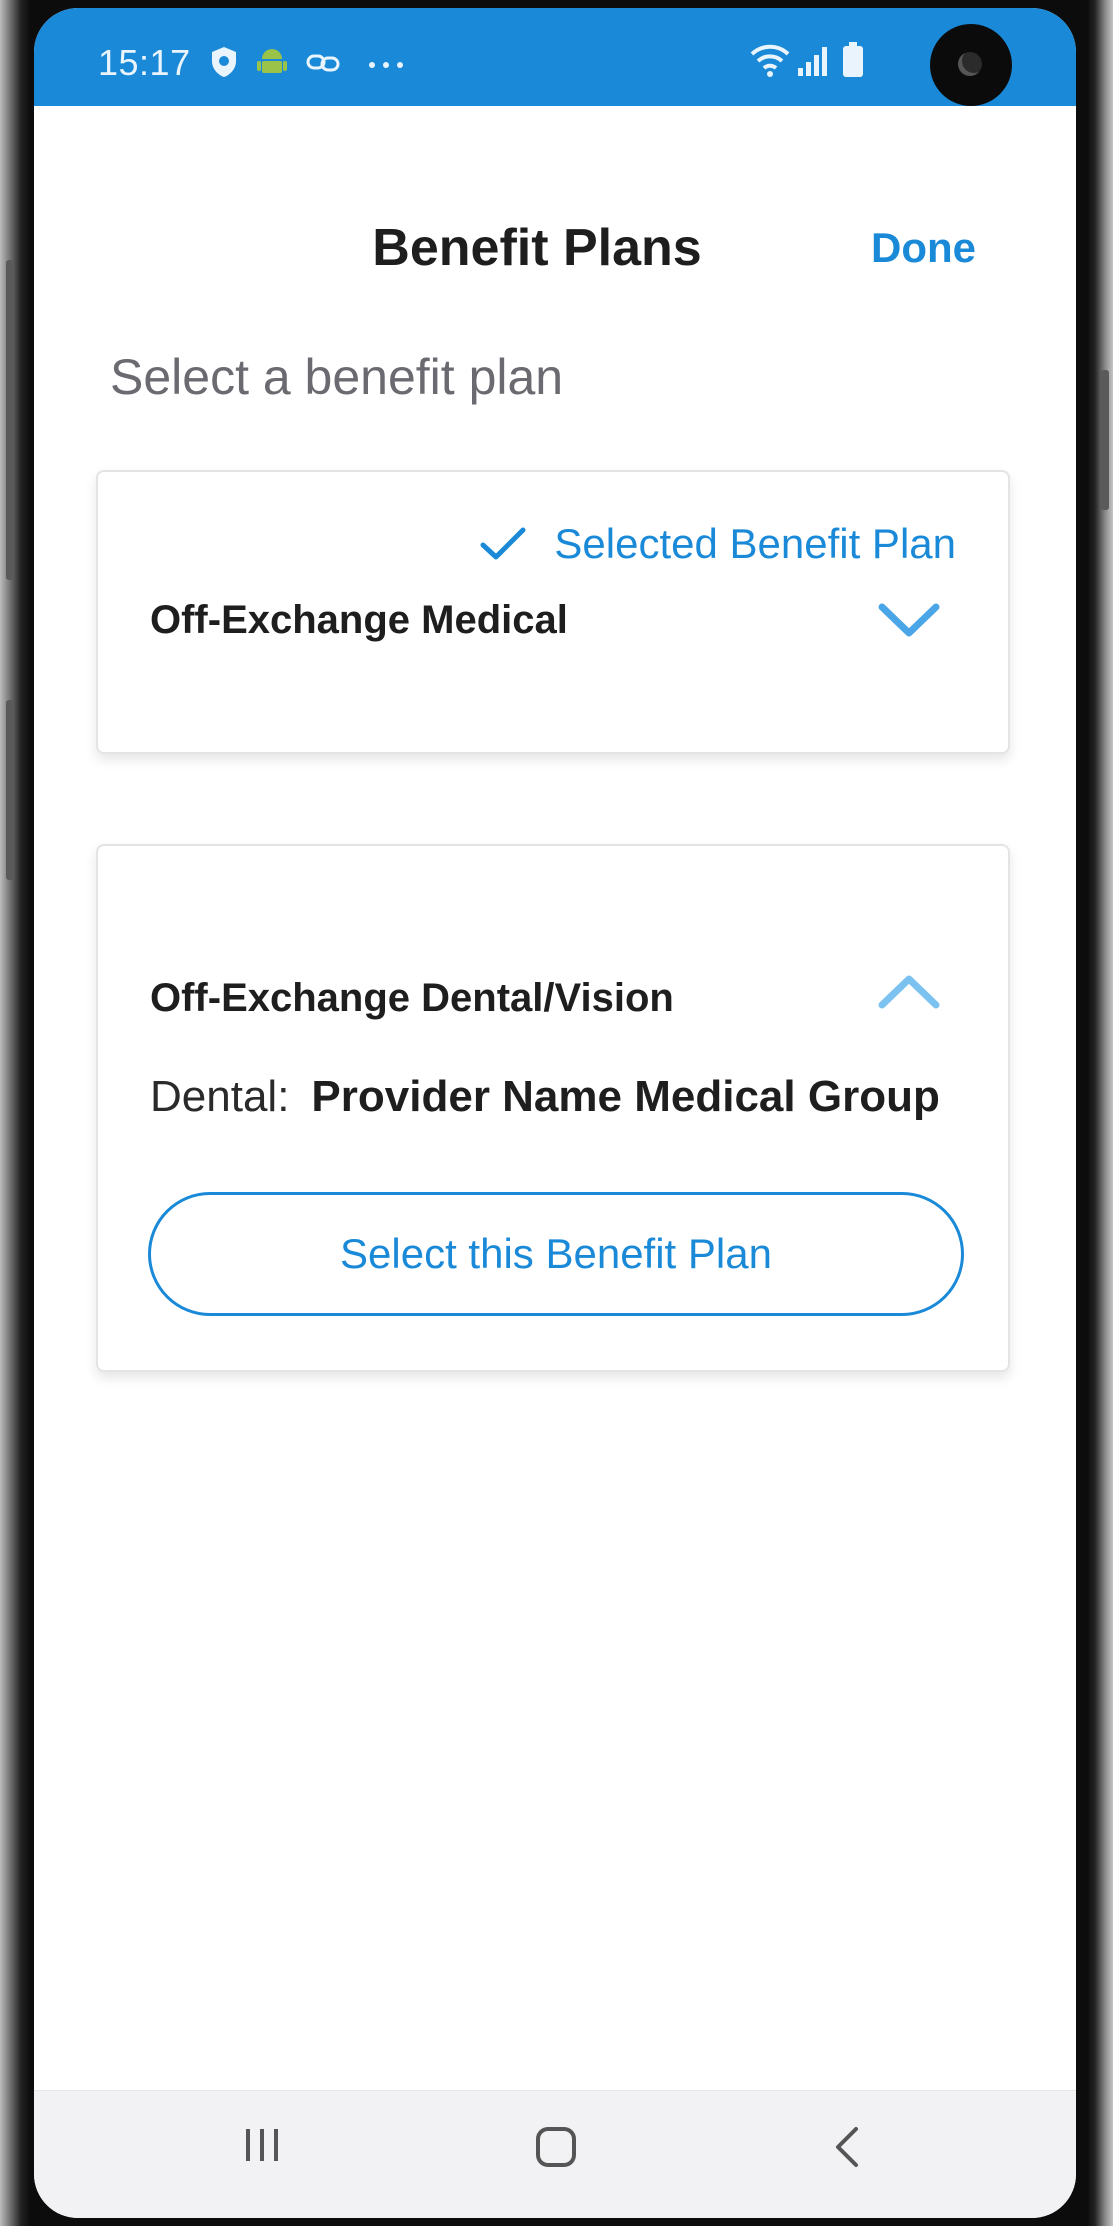 This screenshot has width=1113, height=2226. I want to click on select-benefit-plan-button: Select this Benefit Plan, so click(556, 1254).